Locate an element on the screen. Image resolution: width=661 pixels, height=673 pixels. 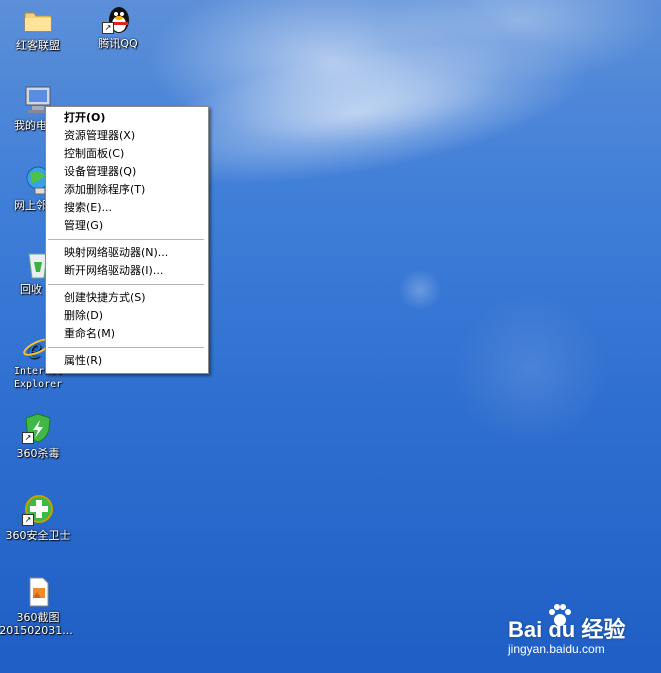
menu-item-open: 打开(O) is located at coordinates (84, 118).